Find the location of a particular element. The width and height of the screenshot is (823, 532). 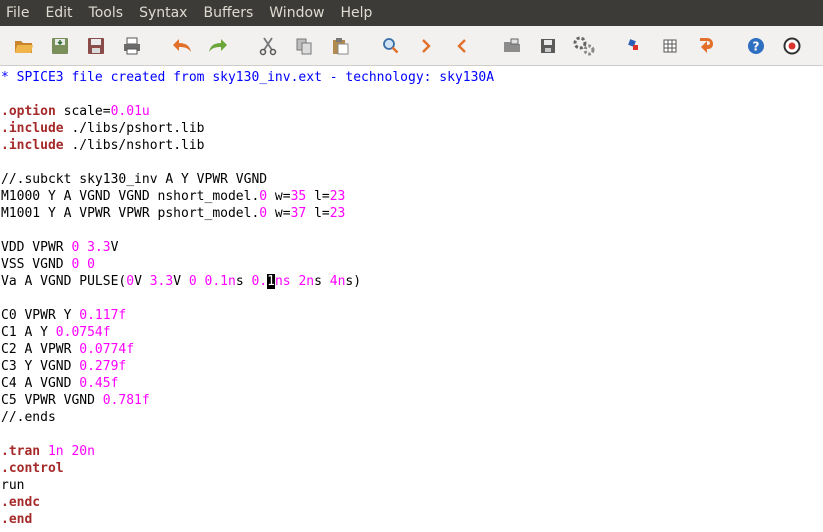

editor-line: //.ends is located at coordinates (411, 417).